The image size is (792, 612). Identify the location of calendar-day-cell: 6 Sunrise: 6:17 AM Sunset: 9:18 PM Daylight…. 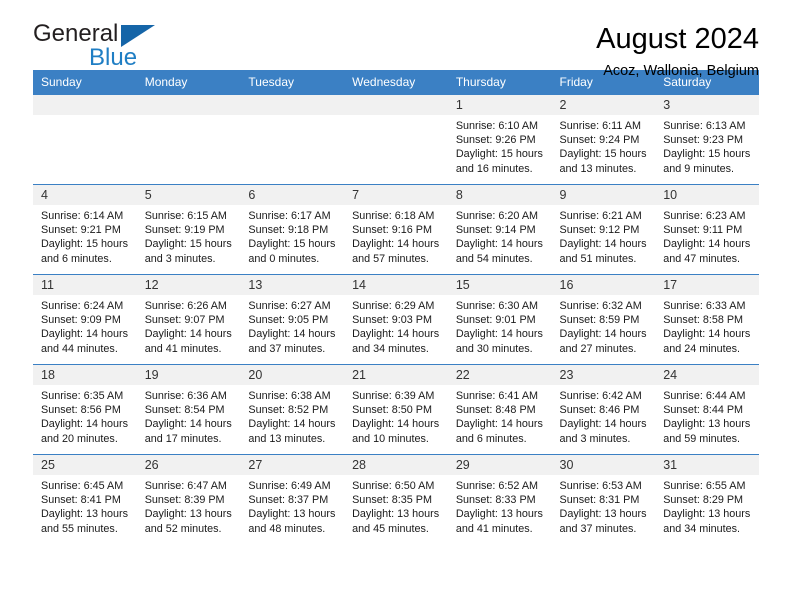
(292, 229).